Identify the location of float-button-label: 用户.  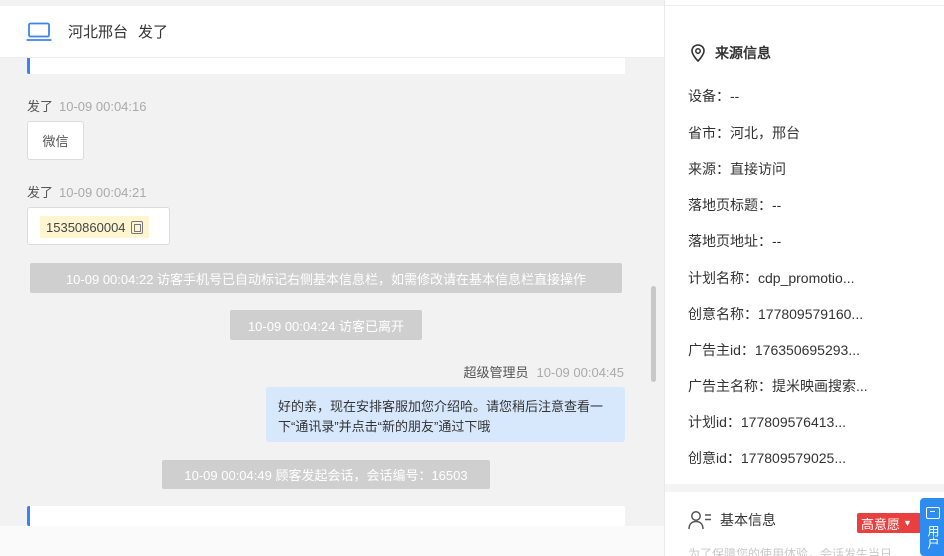
(933, 537).